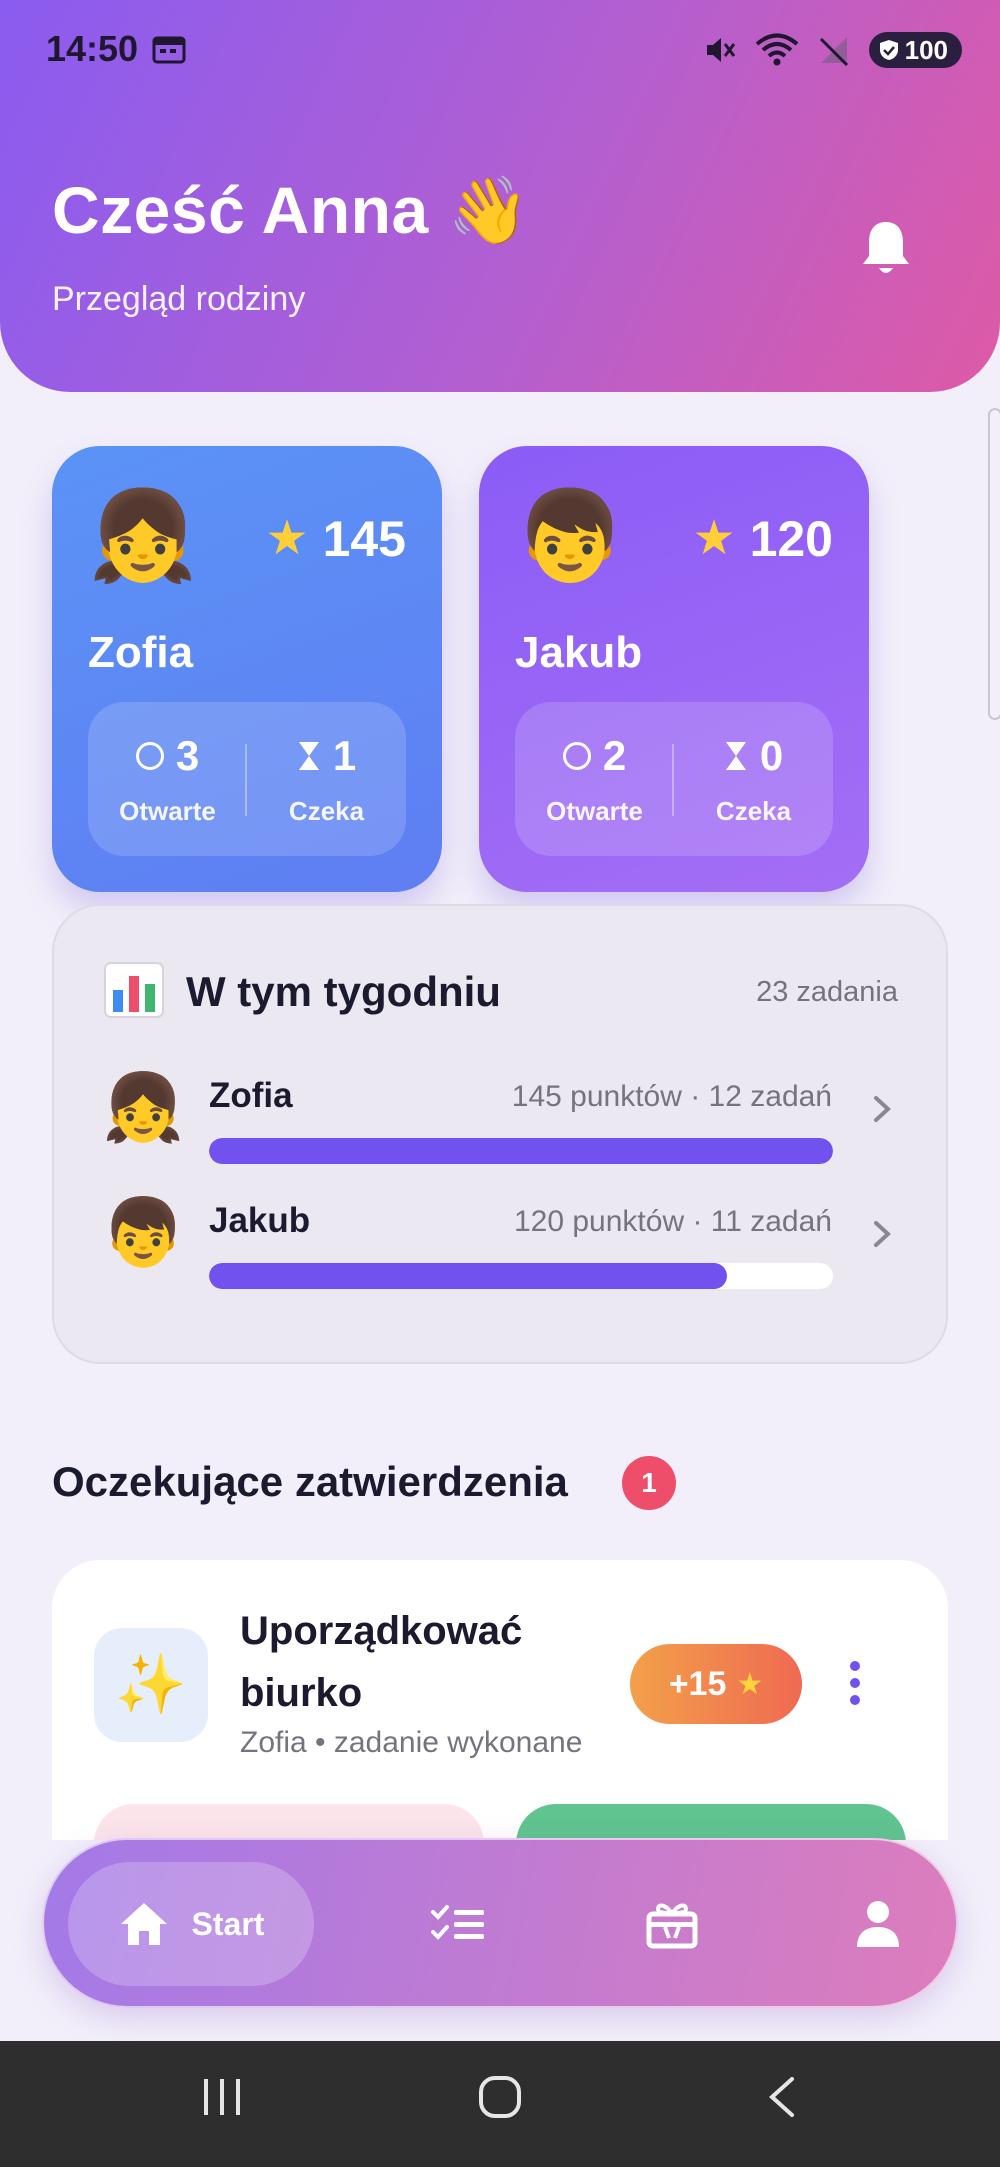 The image size is (1000, 2167). I want to click on task-subtitle: Zofia • zadanie wykonane, so click(411, 1742).